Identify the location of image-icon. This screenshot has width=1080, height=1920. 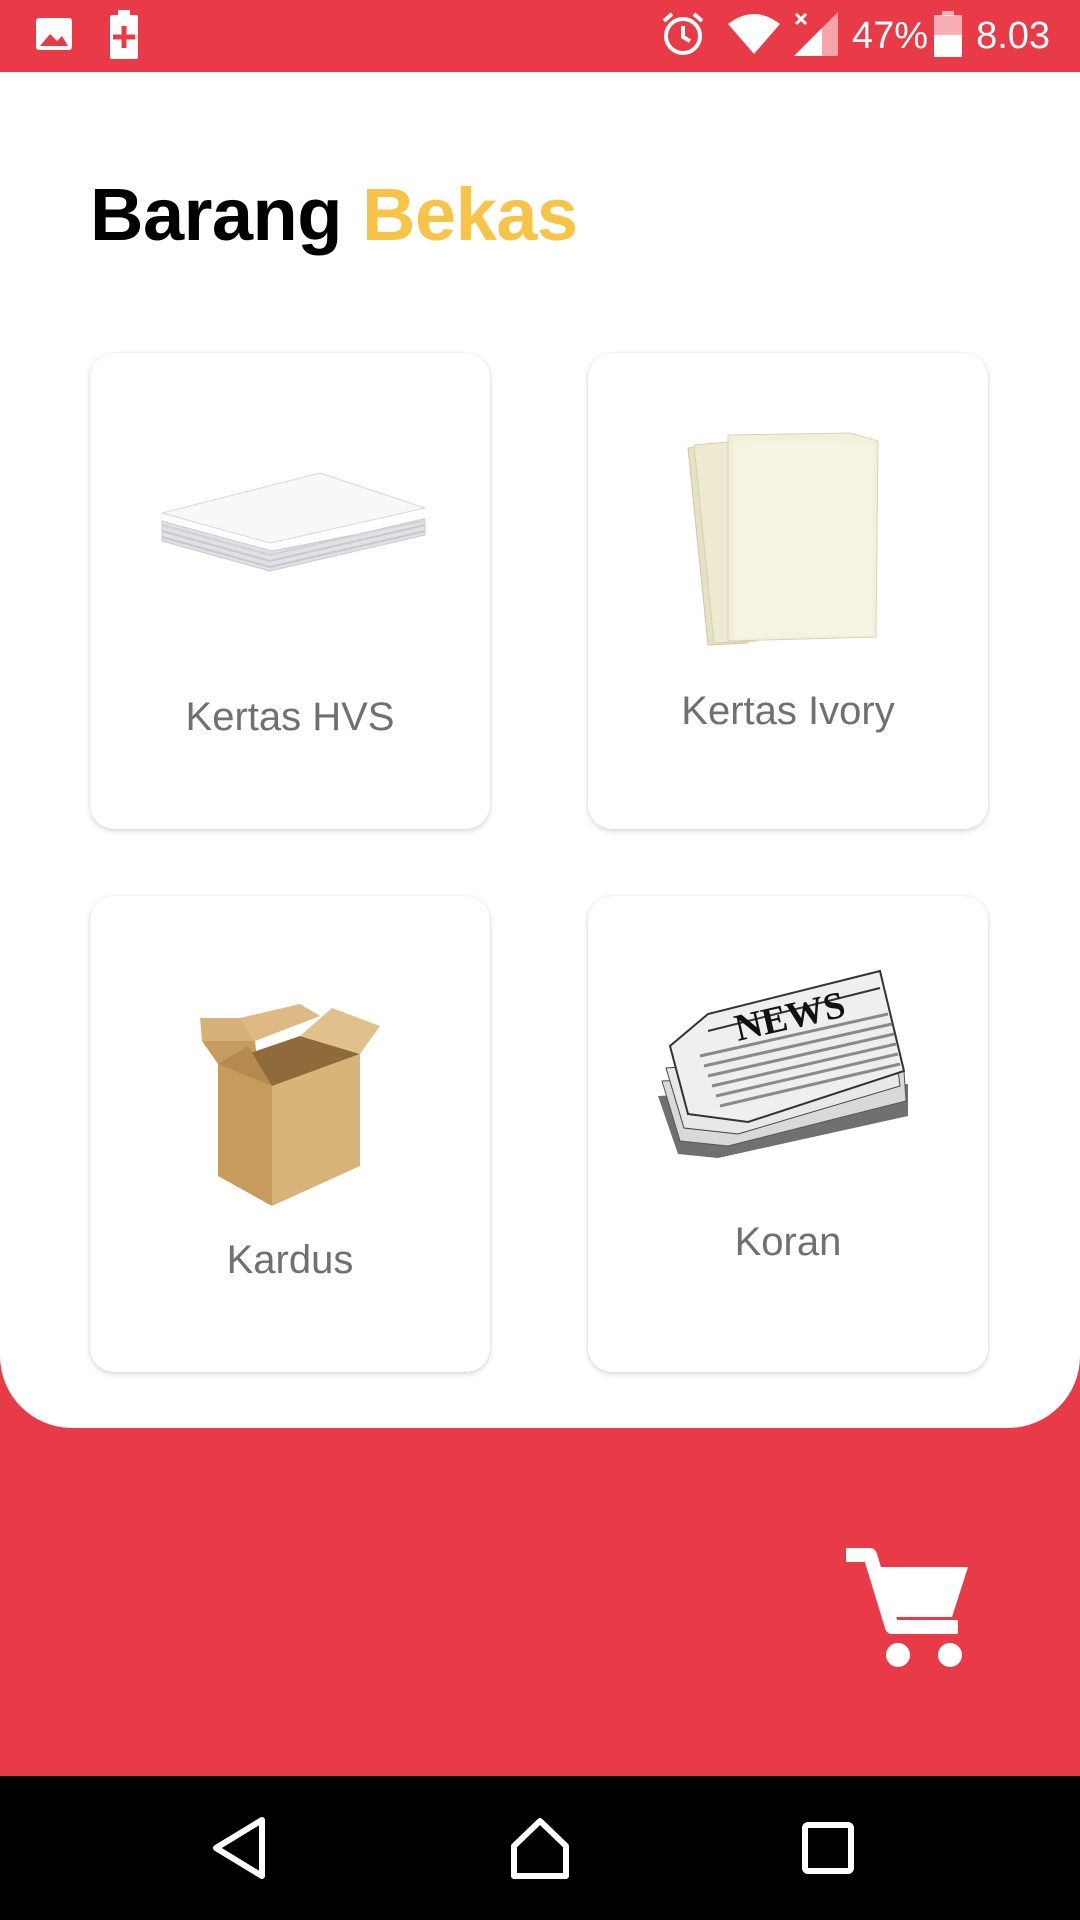
(54, 36).